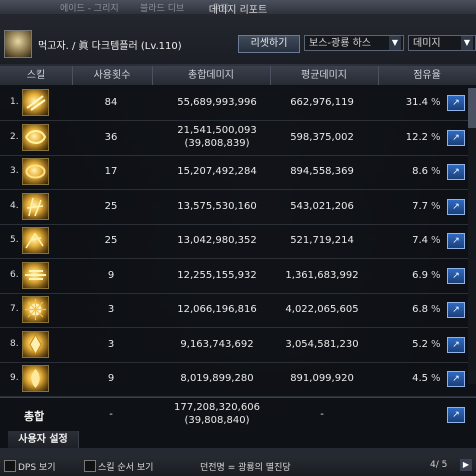 The image size is (476, 476). Describe the element at coordinates (14, 136) in the screenshot. I see `row-rank: 2.` at that location.